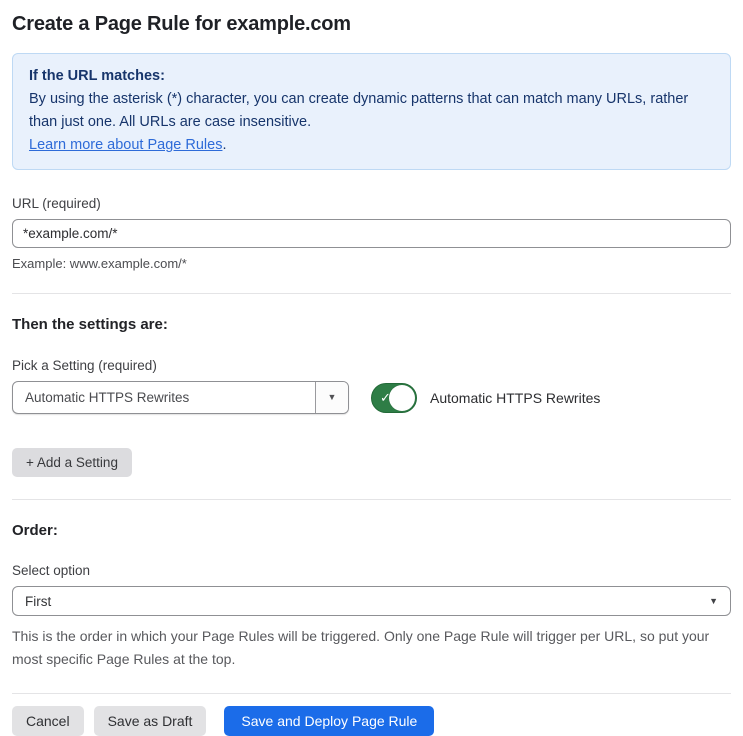  I want to click on toggle-knob, so click(402, 397).